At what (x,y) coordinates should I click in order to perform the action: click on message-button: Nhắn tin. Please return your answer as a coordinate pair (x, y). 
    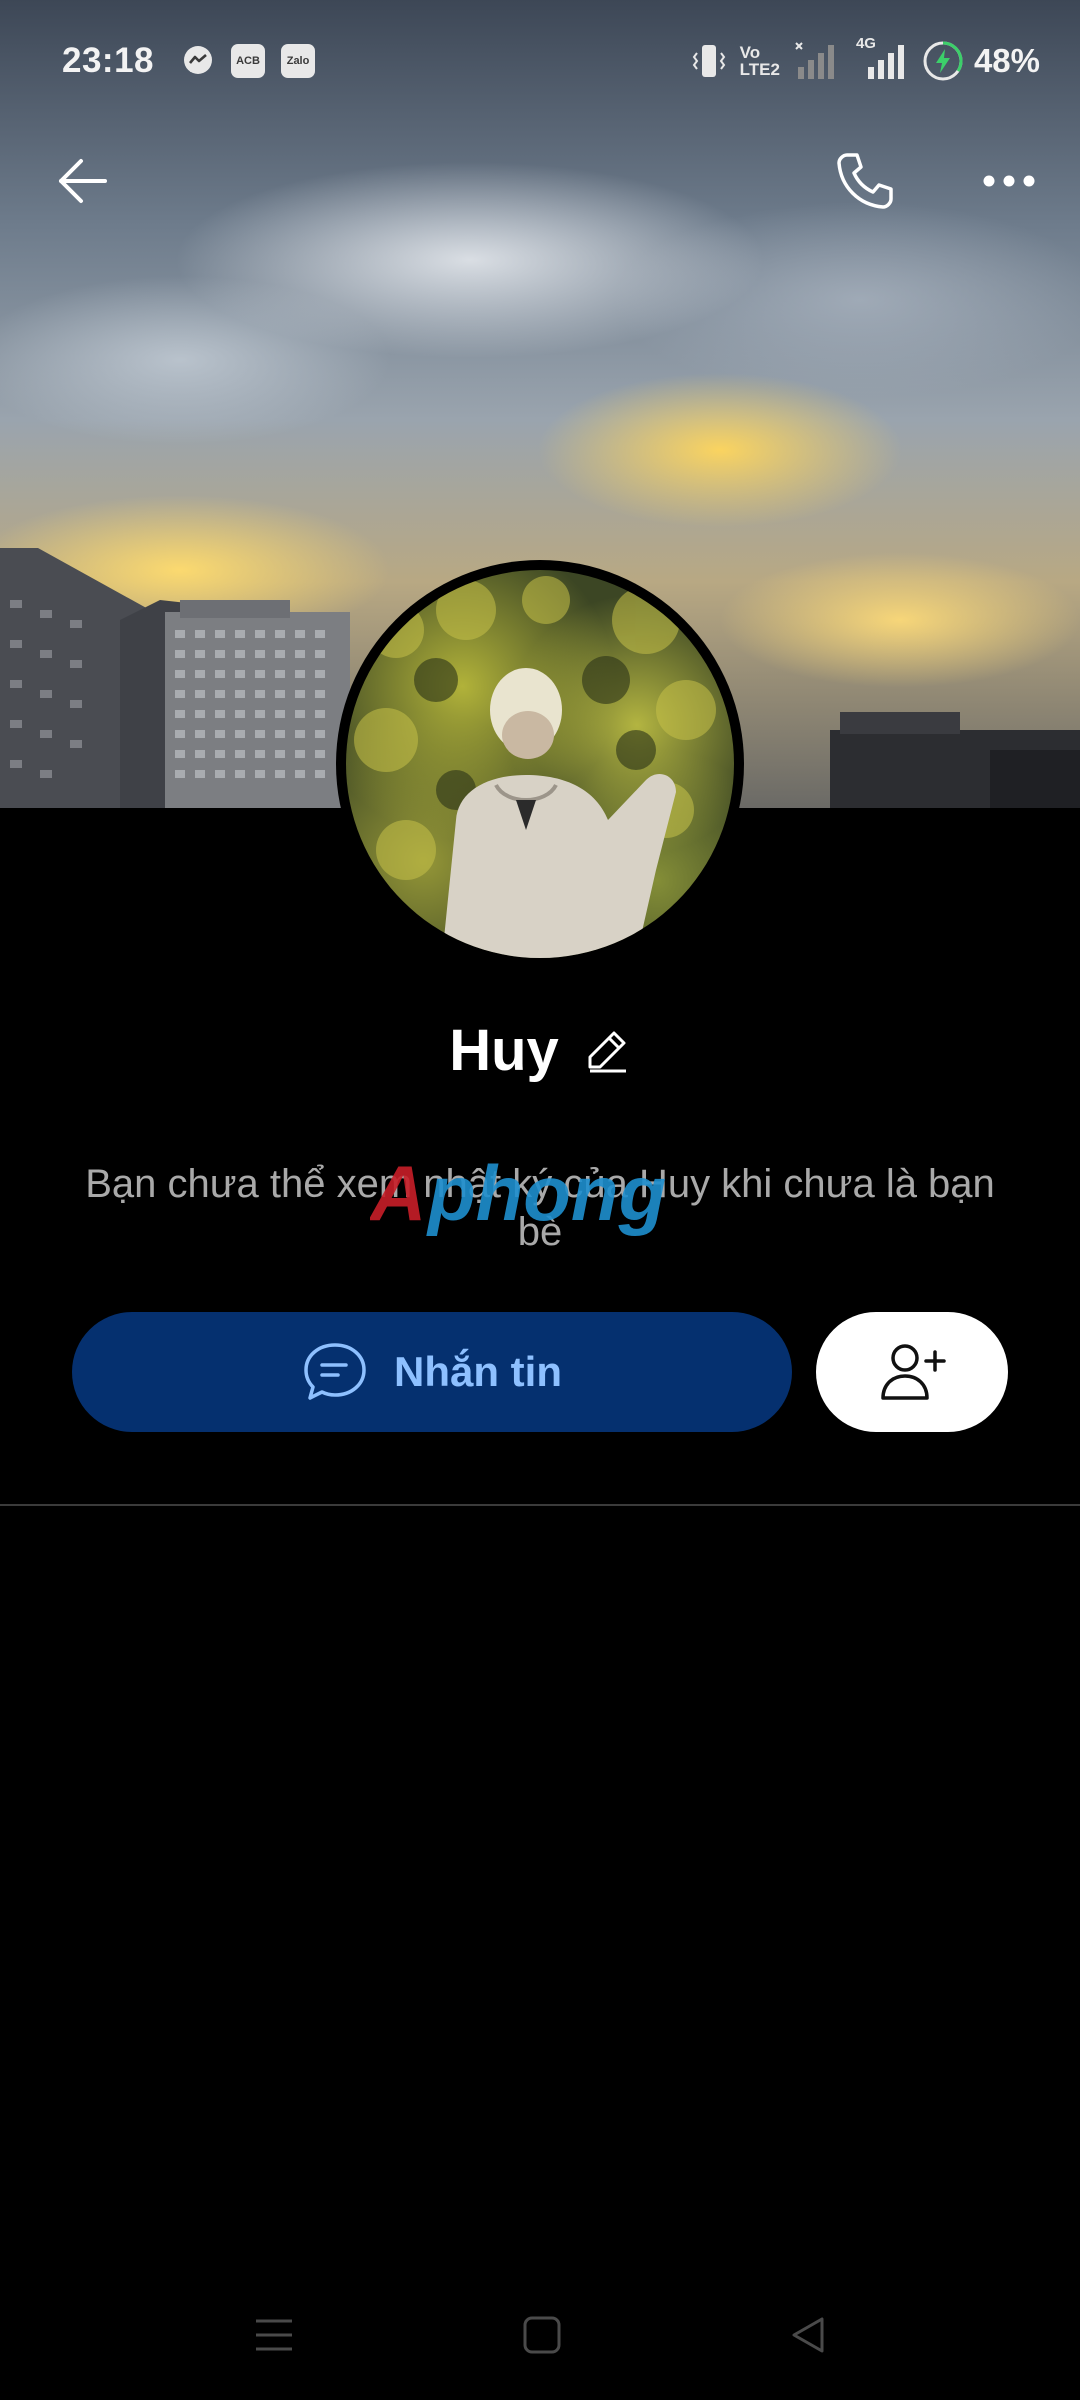
    Looking at the image, I should click on (432, 1372).